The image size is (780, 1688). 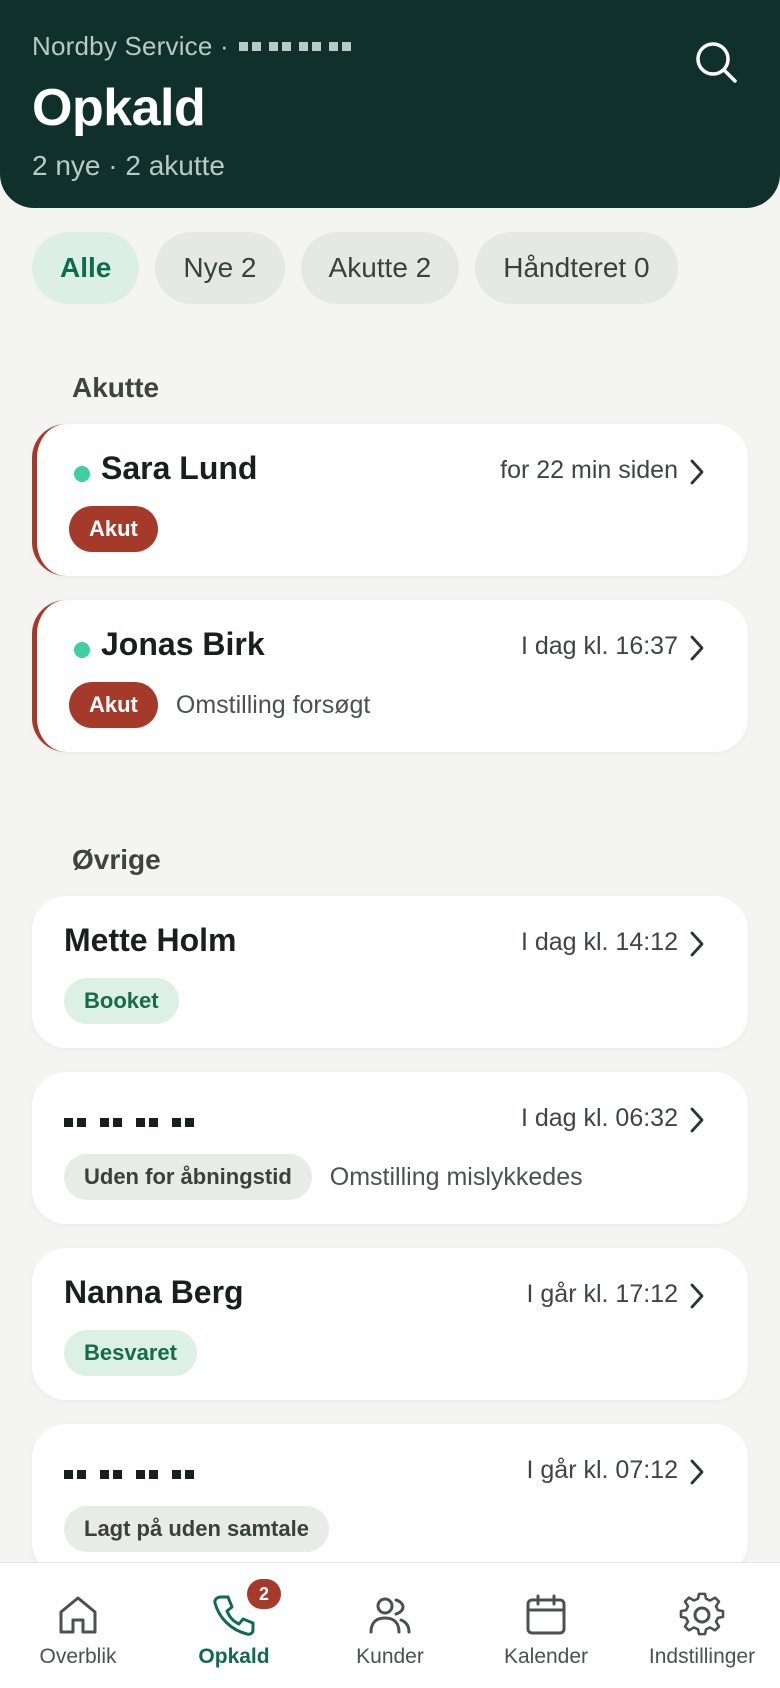 I want to click on status-badge: Booket, so click(x=121, y=1001).